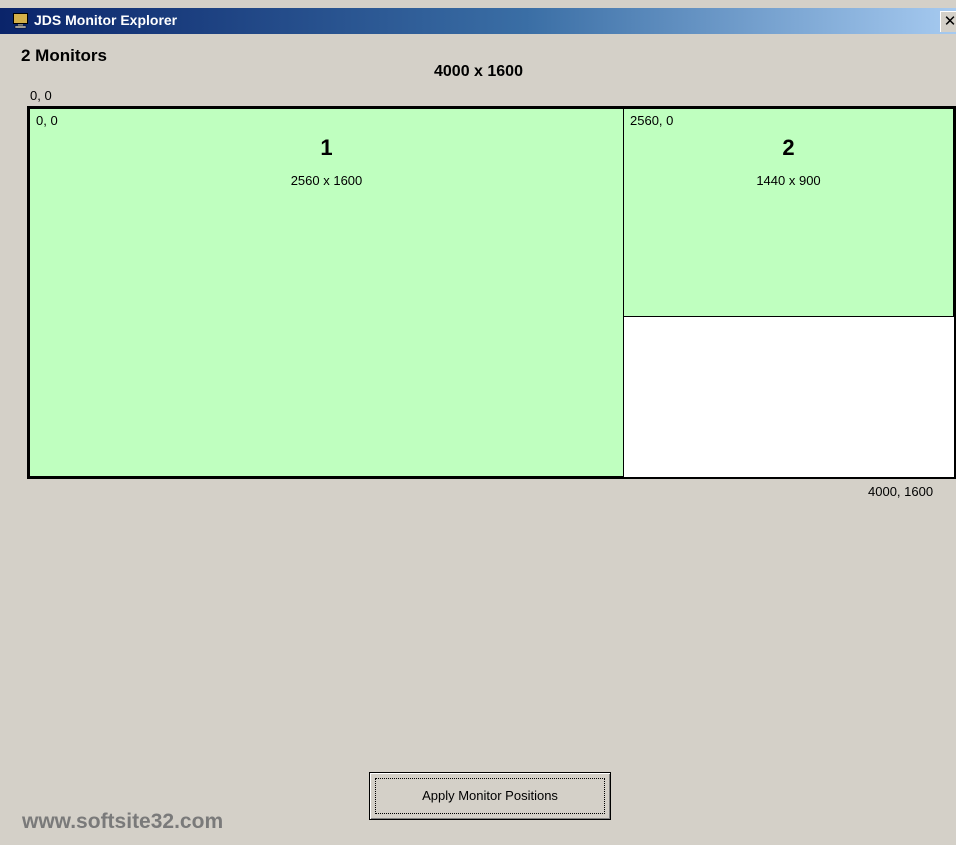 The image size is (956, 845). I want to click on apply-button-label: Apply Monitor Positions, so click(490, 795).